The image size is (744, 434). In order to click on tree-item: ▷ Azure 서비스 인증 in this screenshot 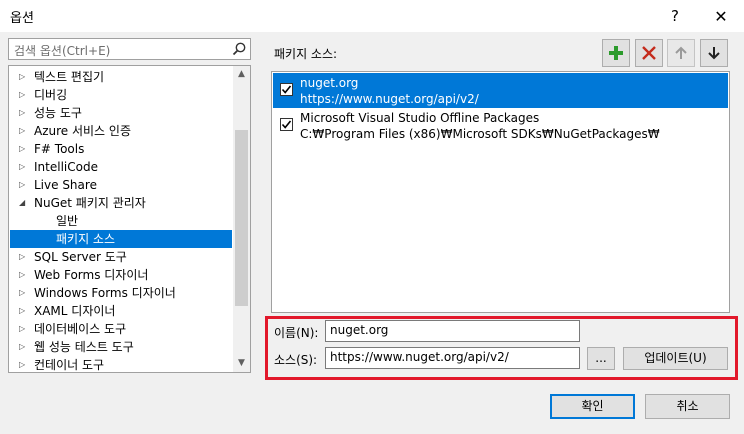, I will do `click(121, 131)`.